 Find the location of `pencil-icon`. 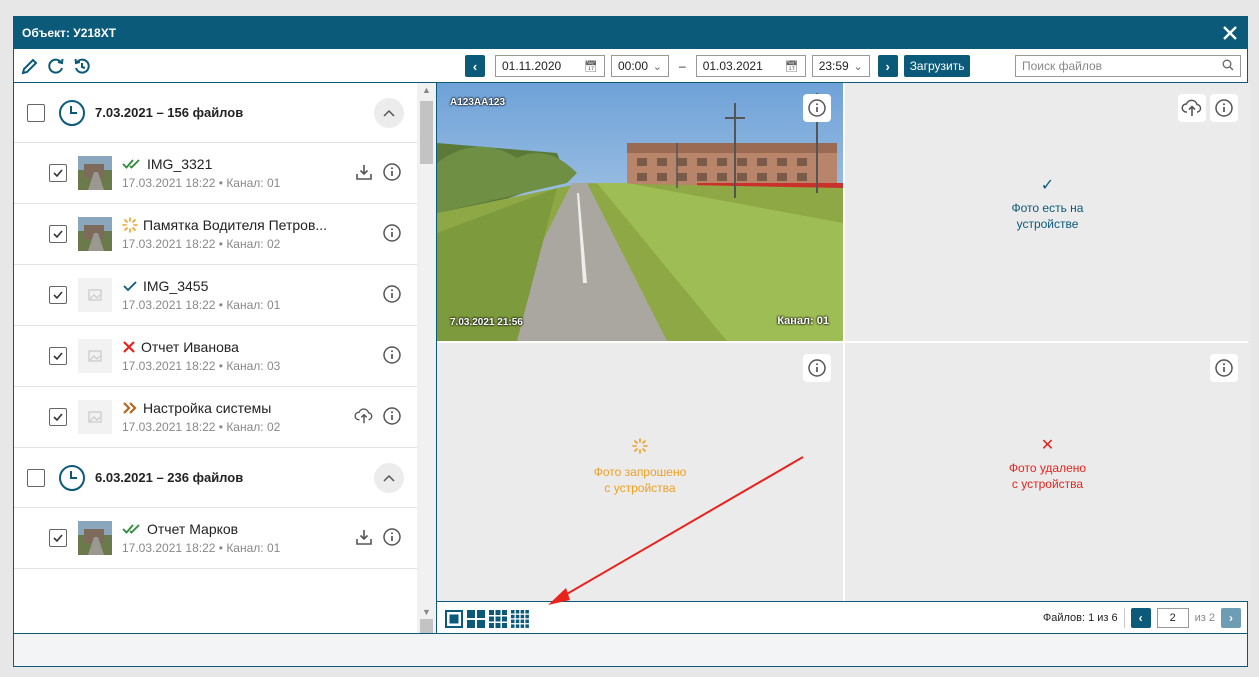

pencil-icon is located at coordinates (30, 66).